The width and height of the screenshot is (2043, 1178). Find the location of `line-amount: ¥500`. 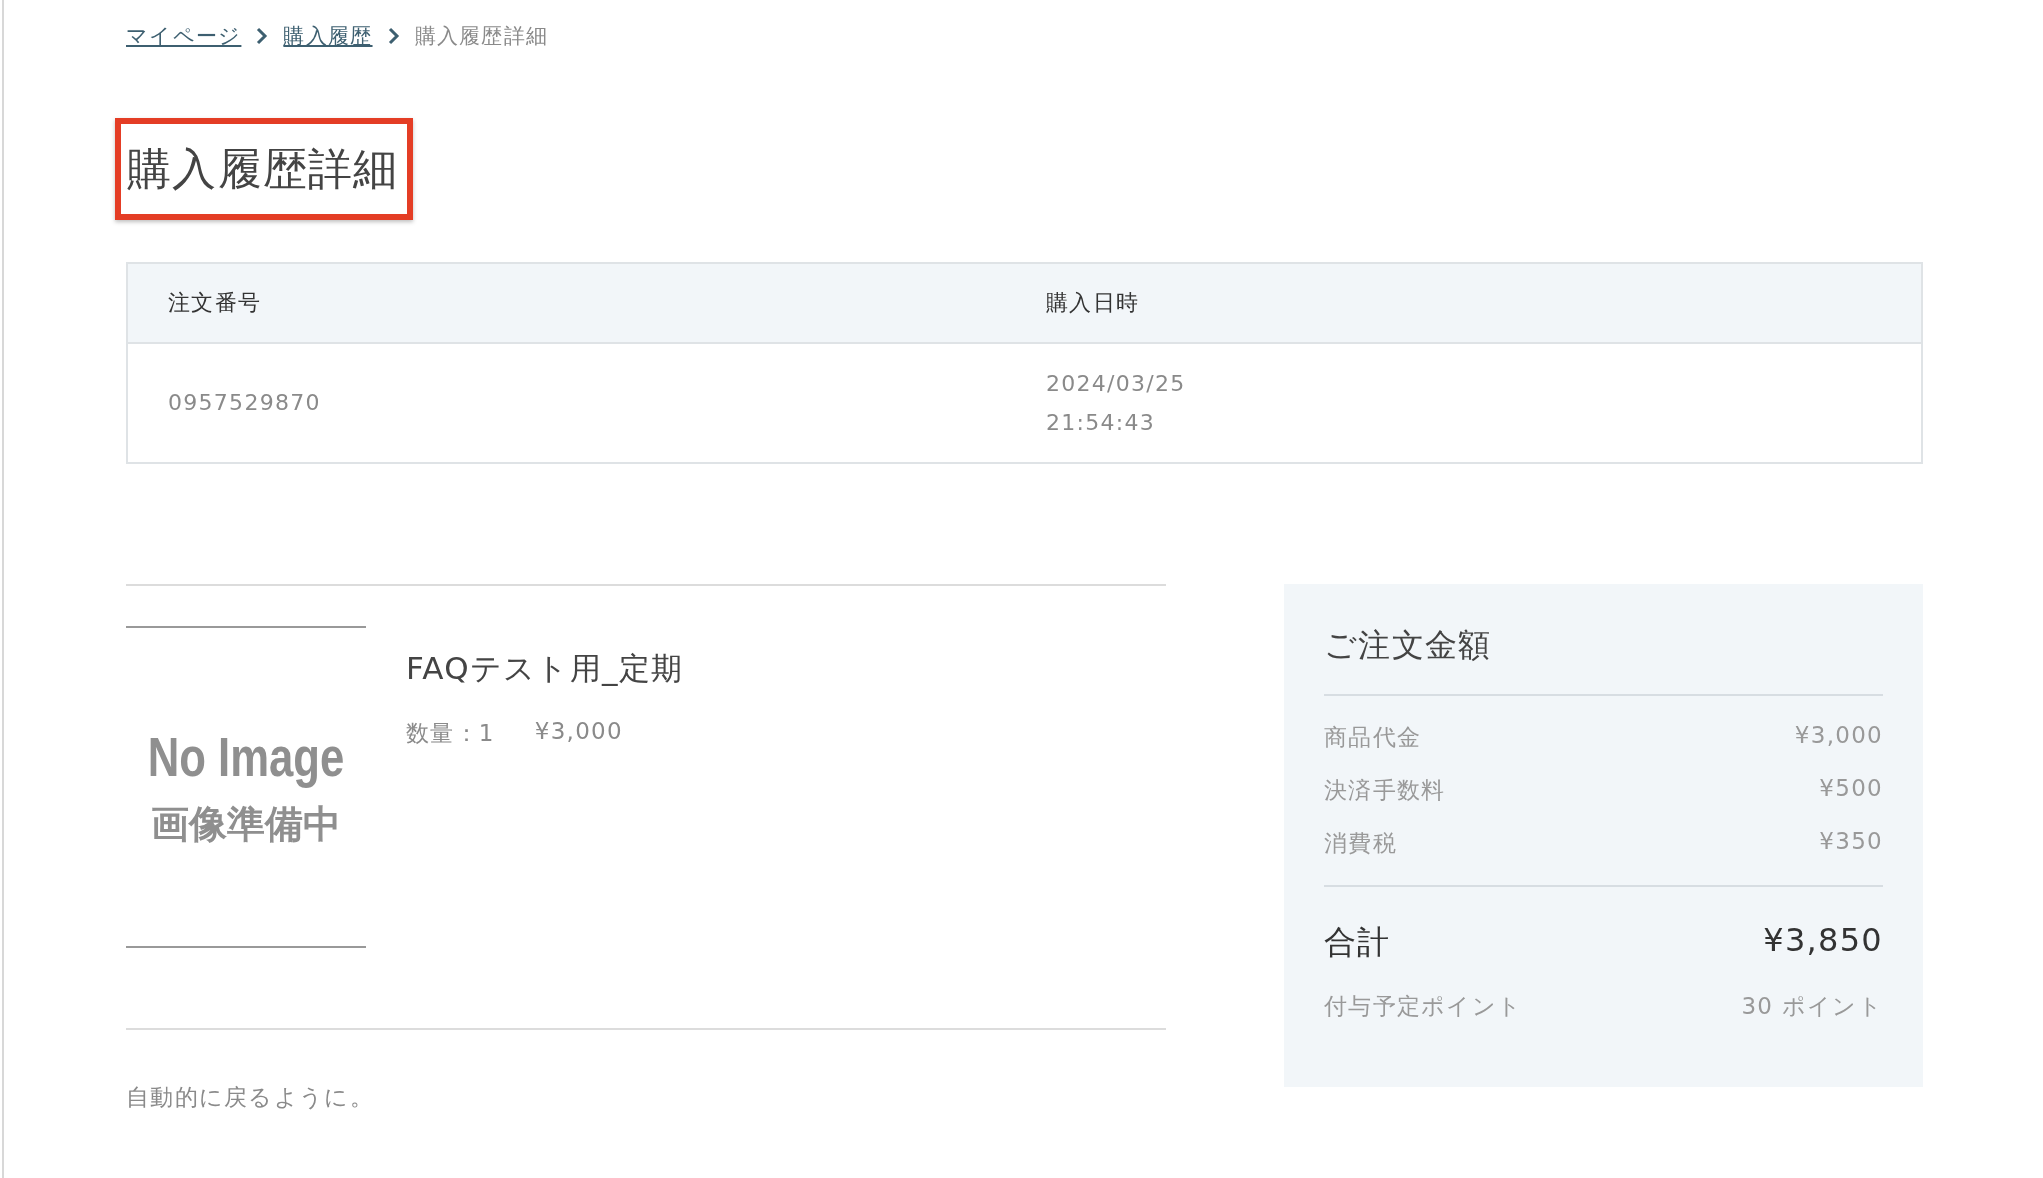

line-amount: ¥500 is located at coordinates (1851, 788).